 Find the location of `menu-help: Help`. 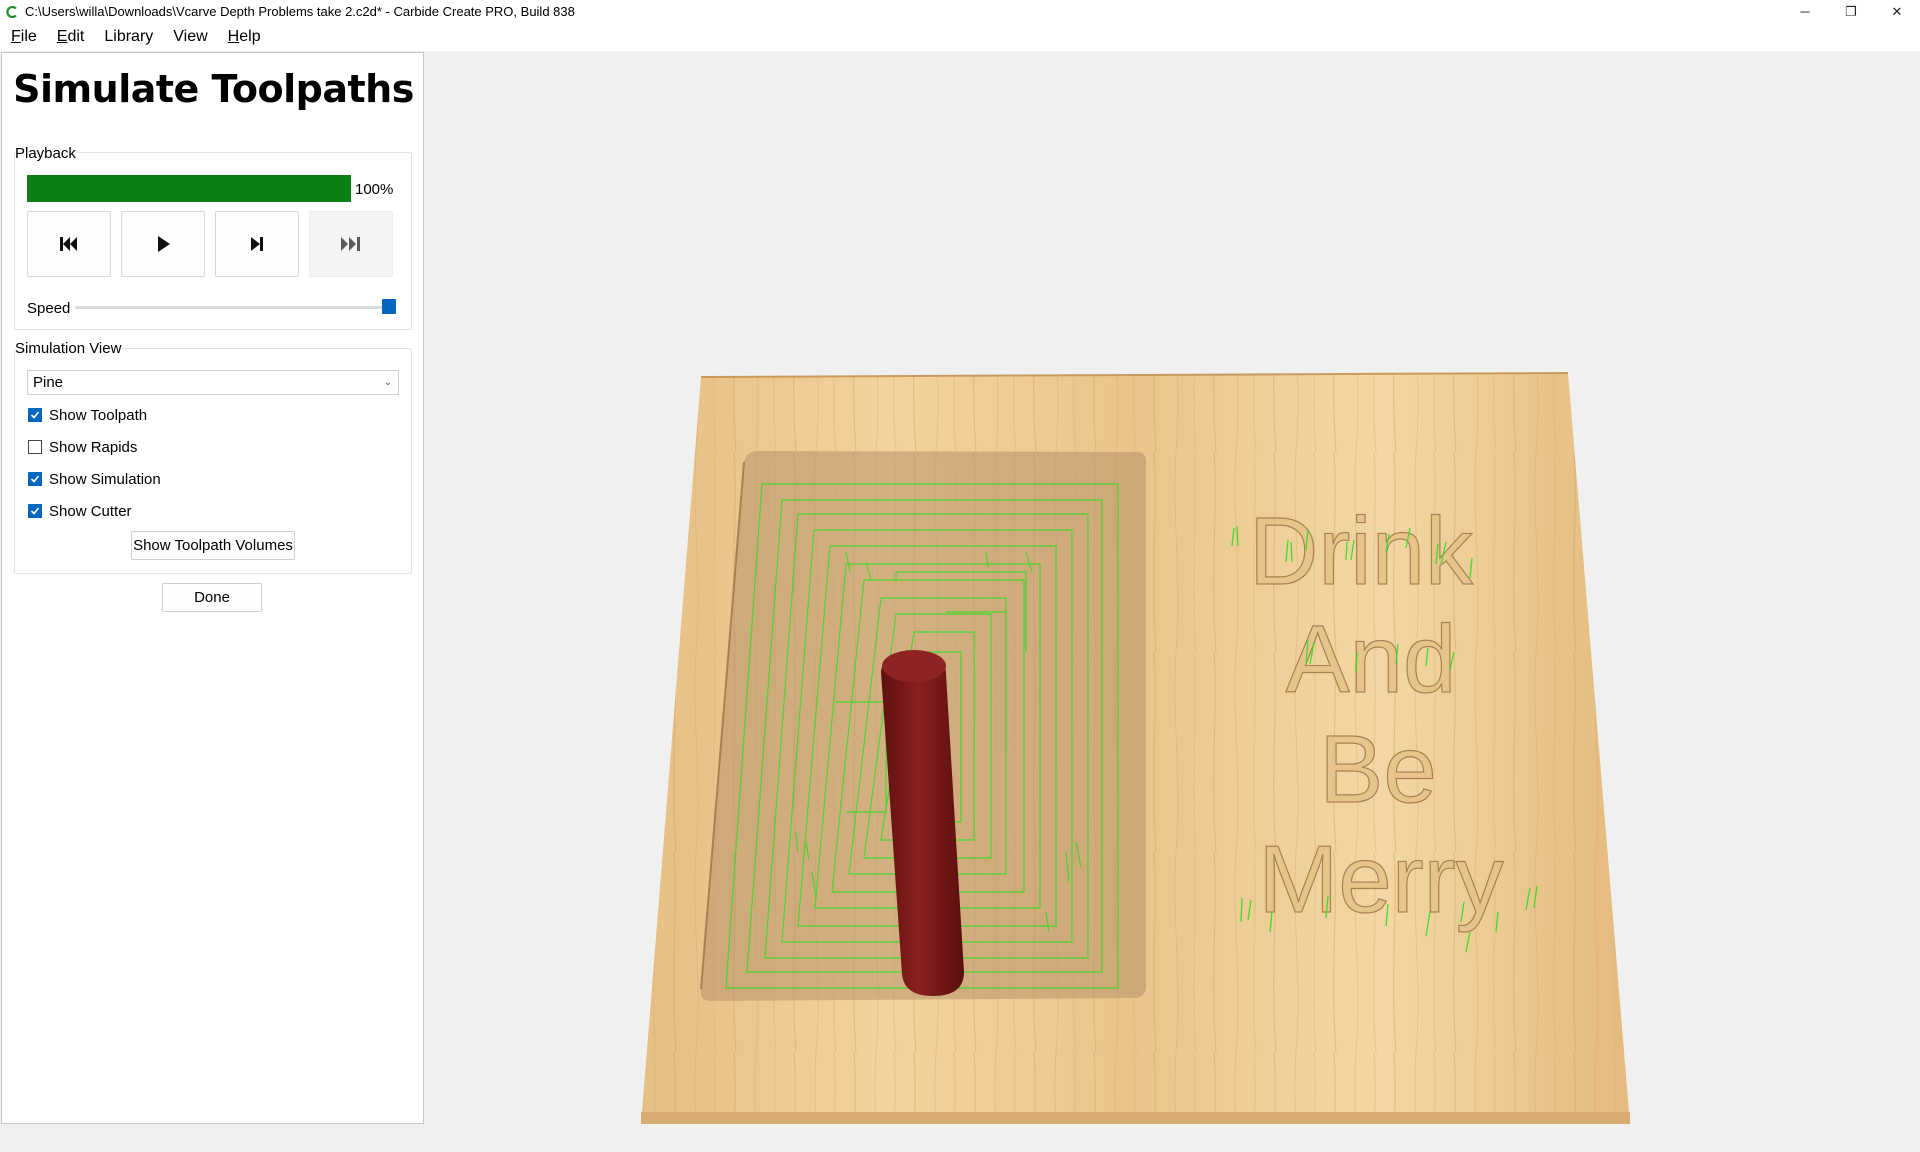

menu-help: Help is located at coordinates (244, 37).